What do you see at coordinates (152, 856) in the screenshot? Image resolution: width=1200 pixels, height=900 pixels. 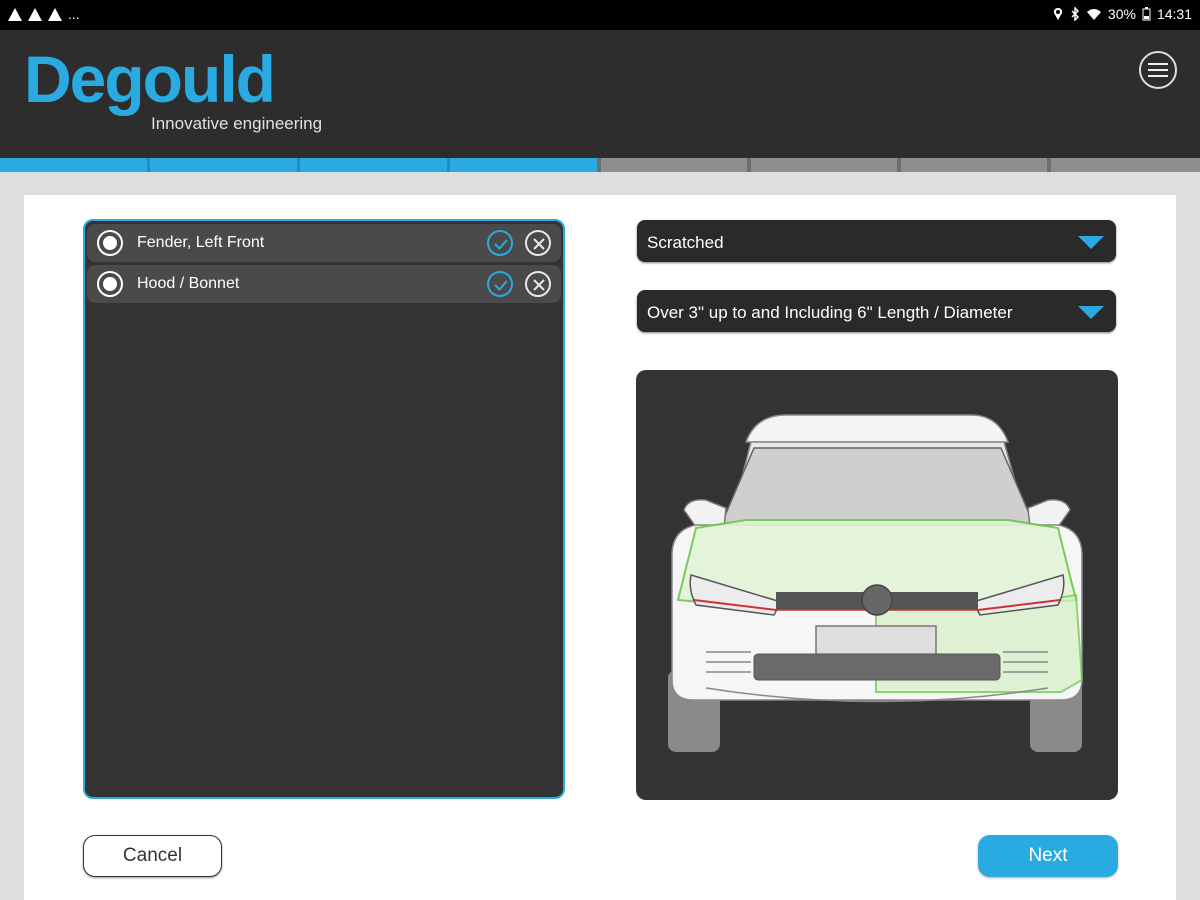 I see `cancel-button: Cancel` at bounding box center [152, 856].